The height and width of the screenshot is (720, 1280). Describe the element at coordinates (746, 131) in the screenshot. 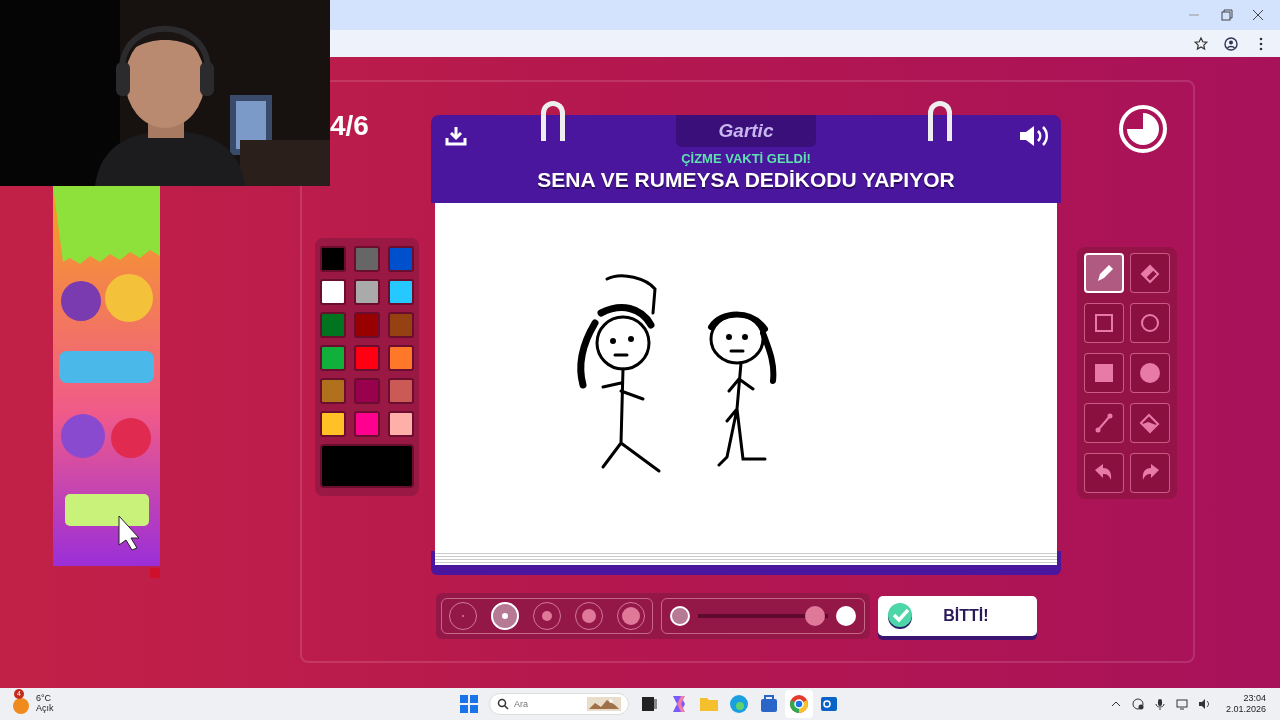

I see `logo: Gartic` at that location.